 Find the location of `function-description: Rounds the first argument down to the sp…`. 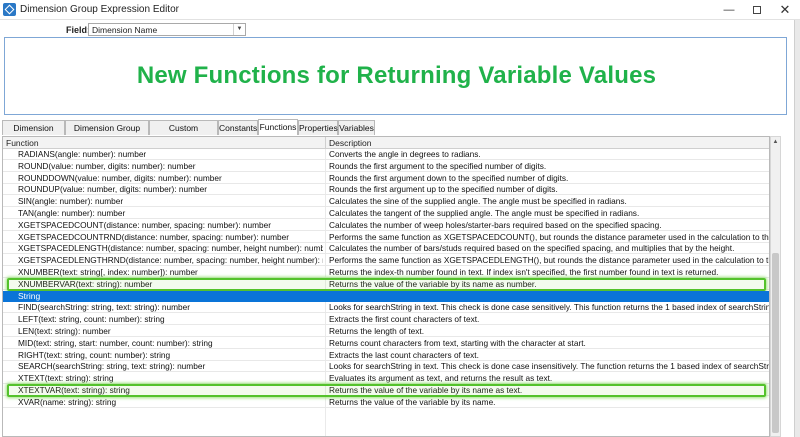

function-description: Rounds the first argument down to the sp… is located at coordinates (449, 177).